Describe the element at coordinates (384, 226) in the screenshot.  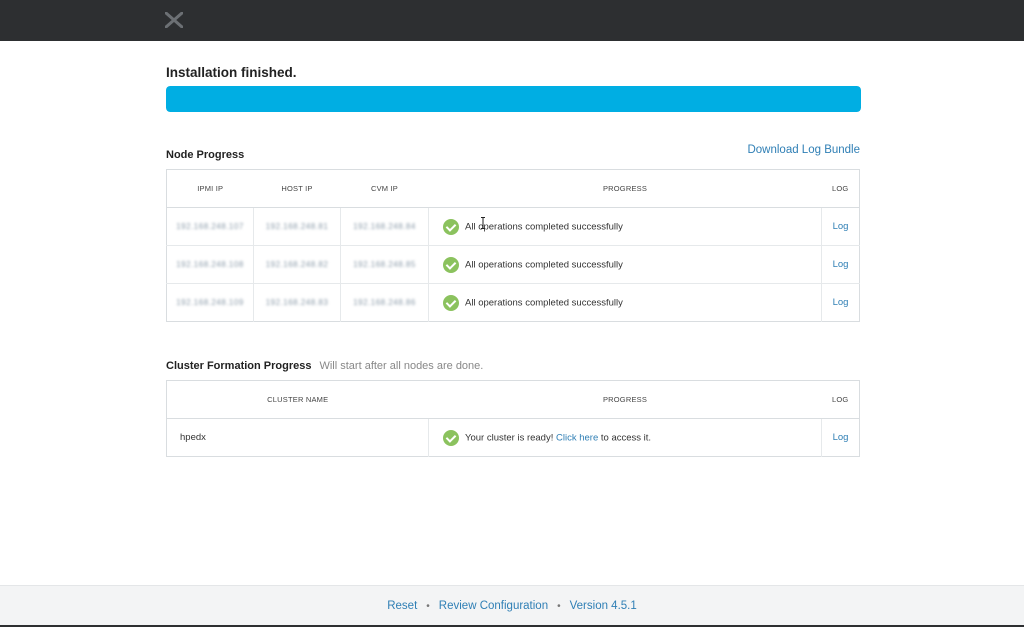
I see `cvm-ip-cell: 192.168.248.84` at that location.